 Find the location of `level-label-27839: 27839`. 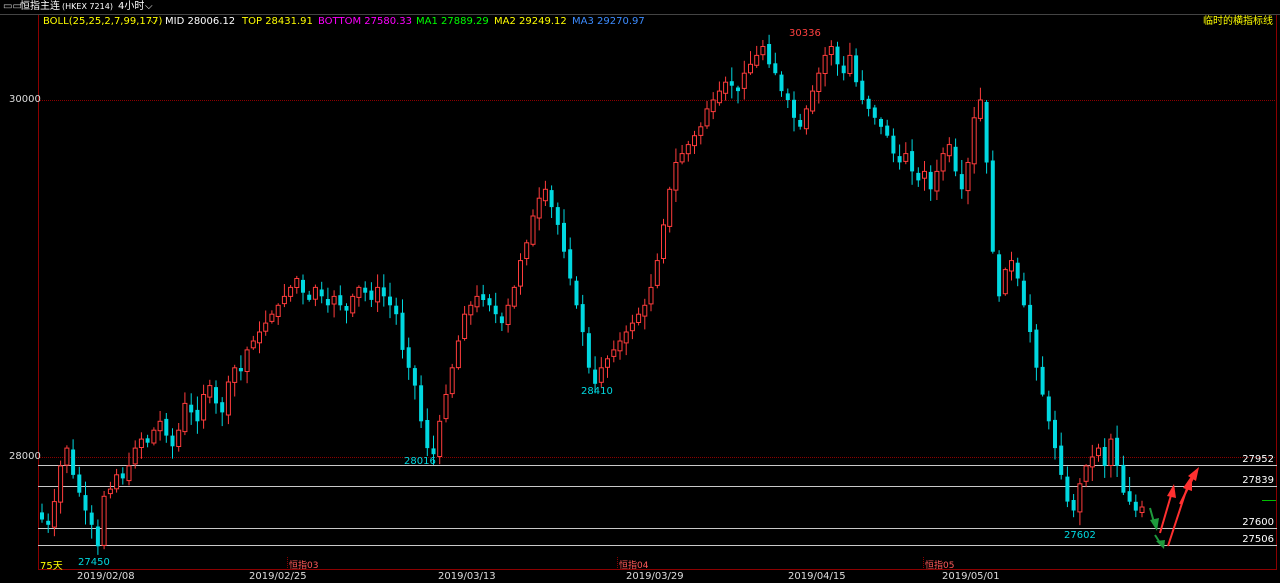

level-label-27839: 27839 is located at coordinates (1258, 480).